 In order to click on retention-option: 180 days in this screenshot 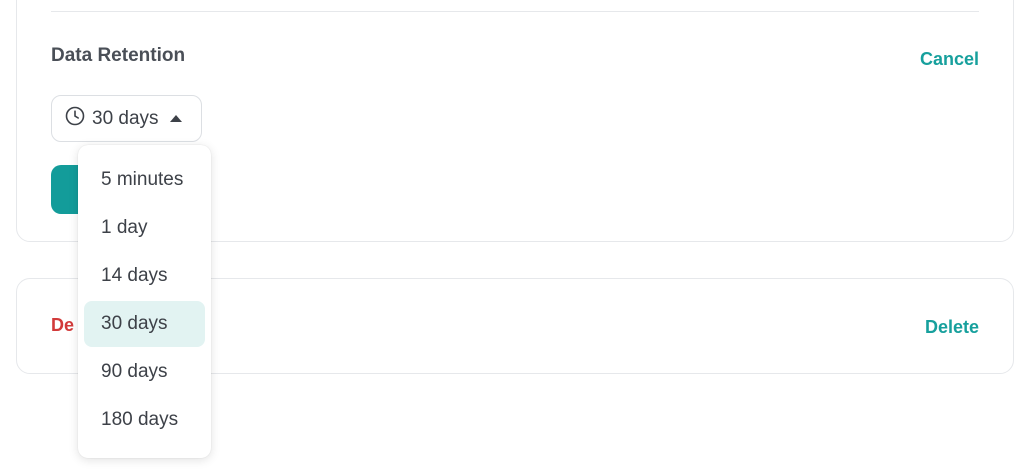, I will do `click(144, 420)`.